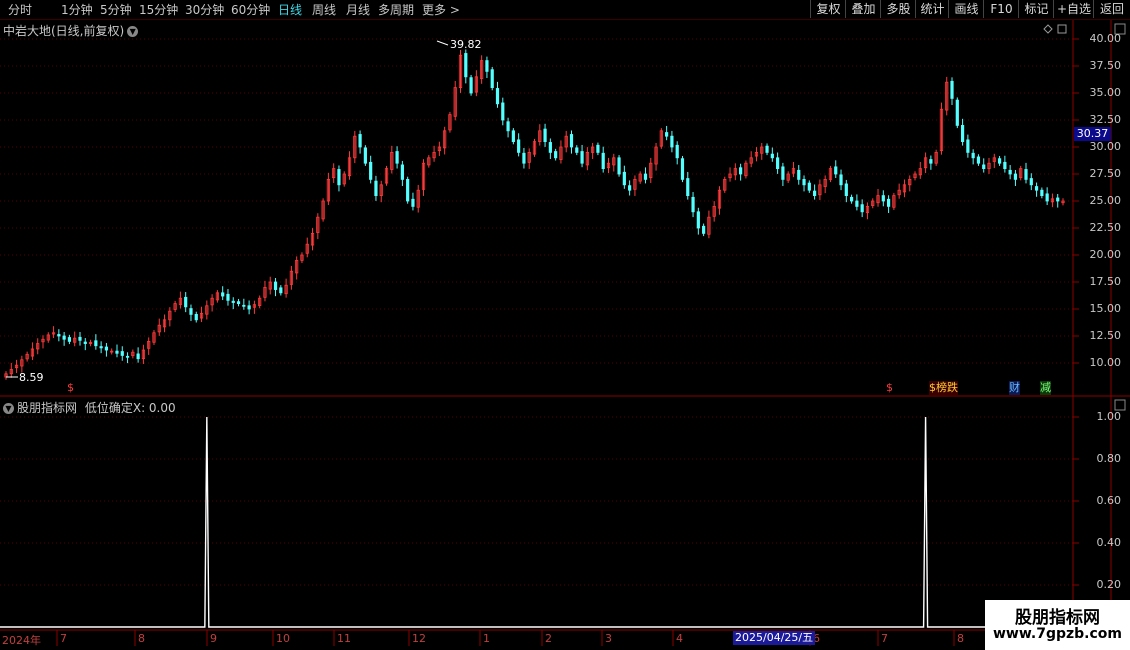 The height and width of the screenshot is (650, 1130). What do you see at coordinates (1105, 362) in the screenshot?
I see `y-axis-label: 10.00` at bounding box center [1105, 362].